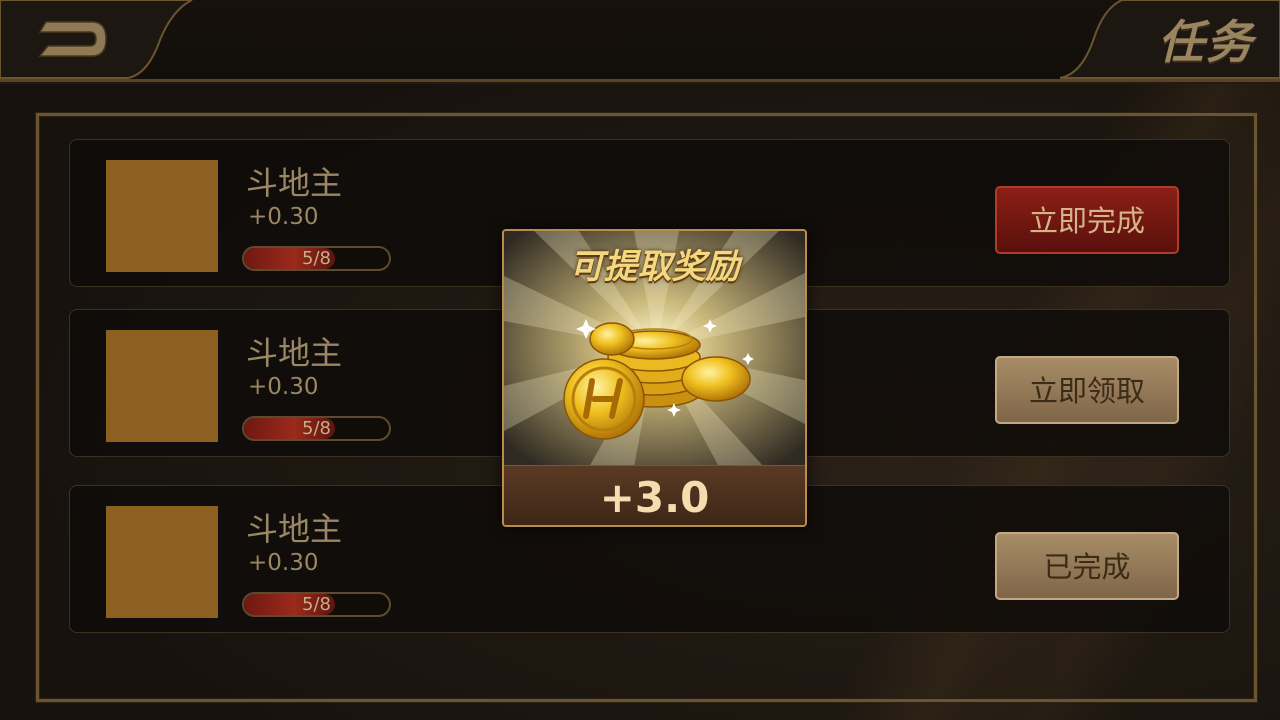 Image resolution: width=1280 pixels, height=720 pixels. What do you see at coordinates (654, 267) in the screenshot?
I see `popup-title: 可提取奖励` at bounding box center [654, 267].